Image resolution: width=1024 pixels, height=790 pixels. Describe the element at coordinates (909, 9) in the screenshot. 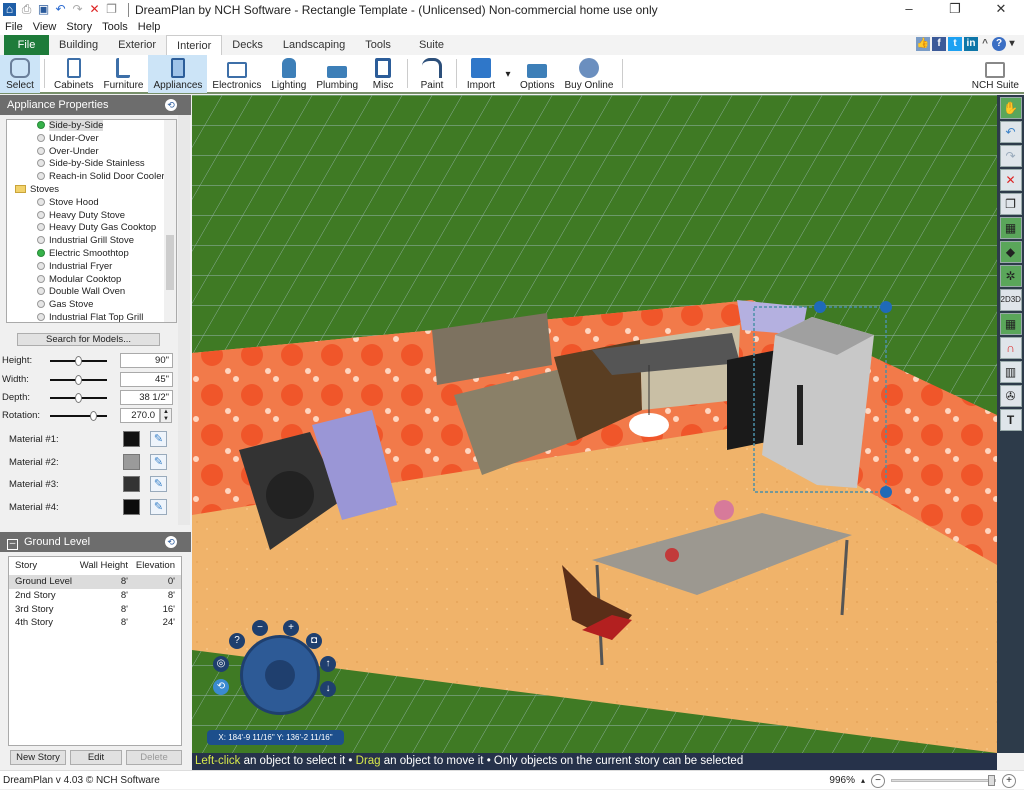

I see `minimize-button: –` at that location.